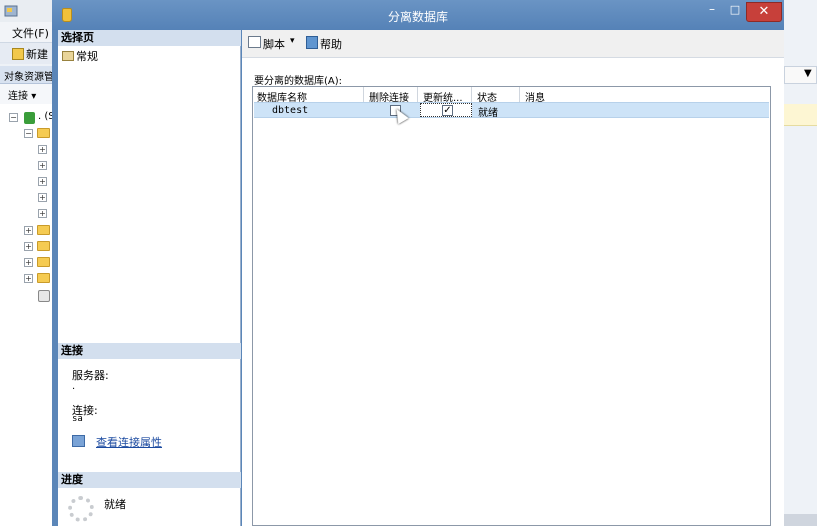  I want to click on minimize-button: –, so click(712, 11).